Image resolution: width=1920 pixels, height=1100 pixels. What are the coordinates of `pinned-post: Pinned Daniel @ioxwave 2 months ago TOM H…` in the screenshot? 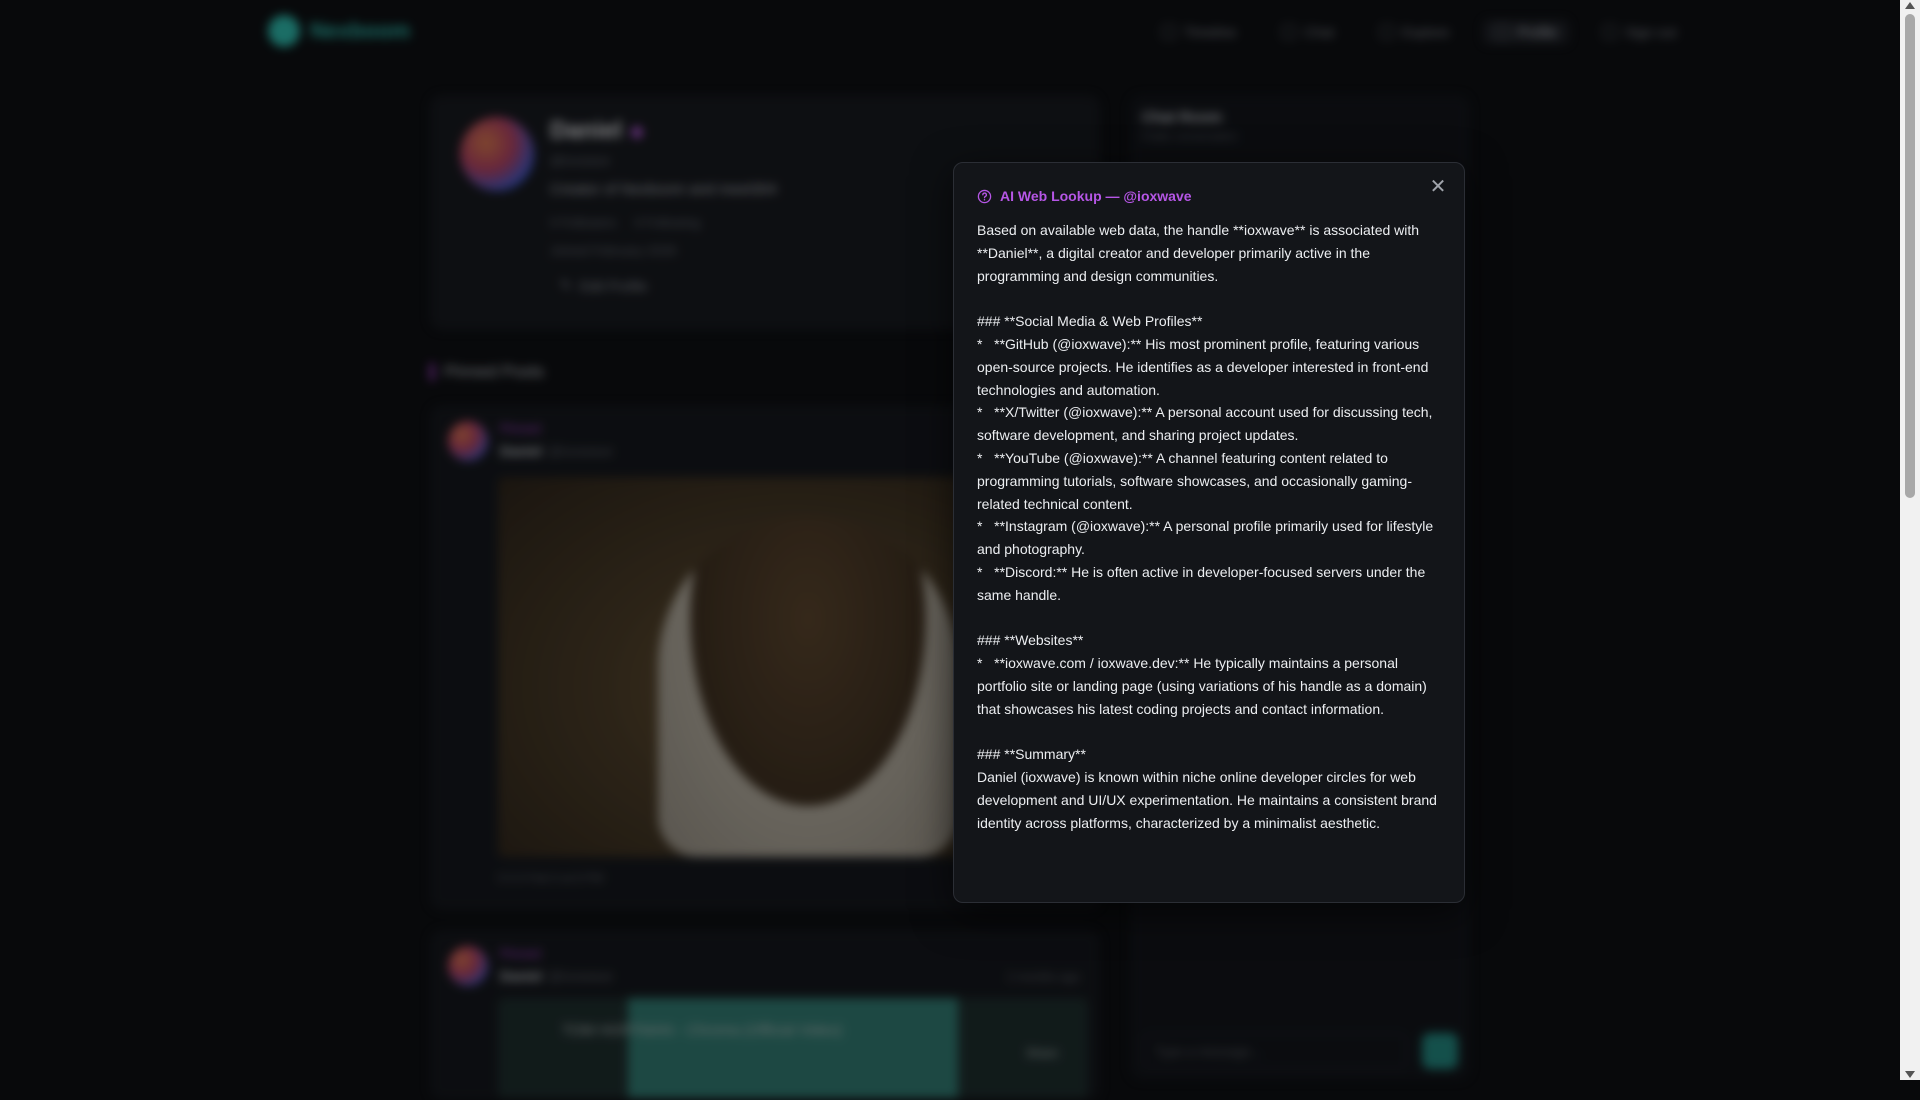 It's located at (765, 1015).